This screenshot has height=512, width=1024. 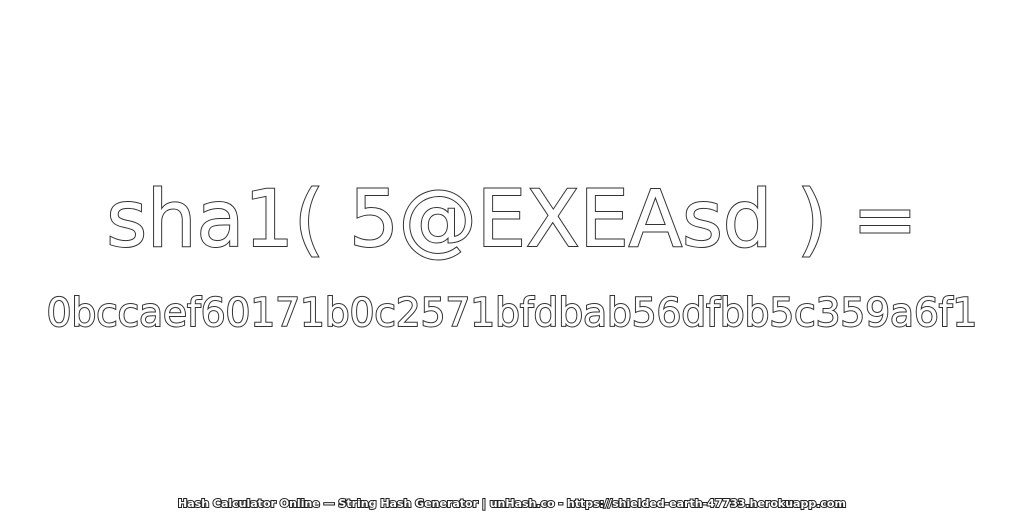 What do you see at coordinates (511, 220) in the screenshot?
I see `hash-expression: sha1( 5@EXEAsd ) =` at bounding box center [511, 220].